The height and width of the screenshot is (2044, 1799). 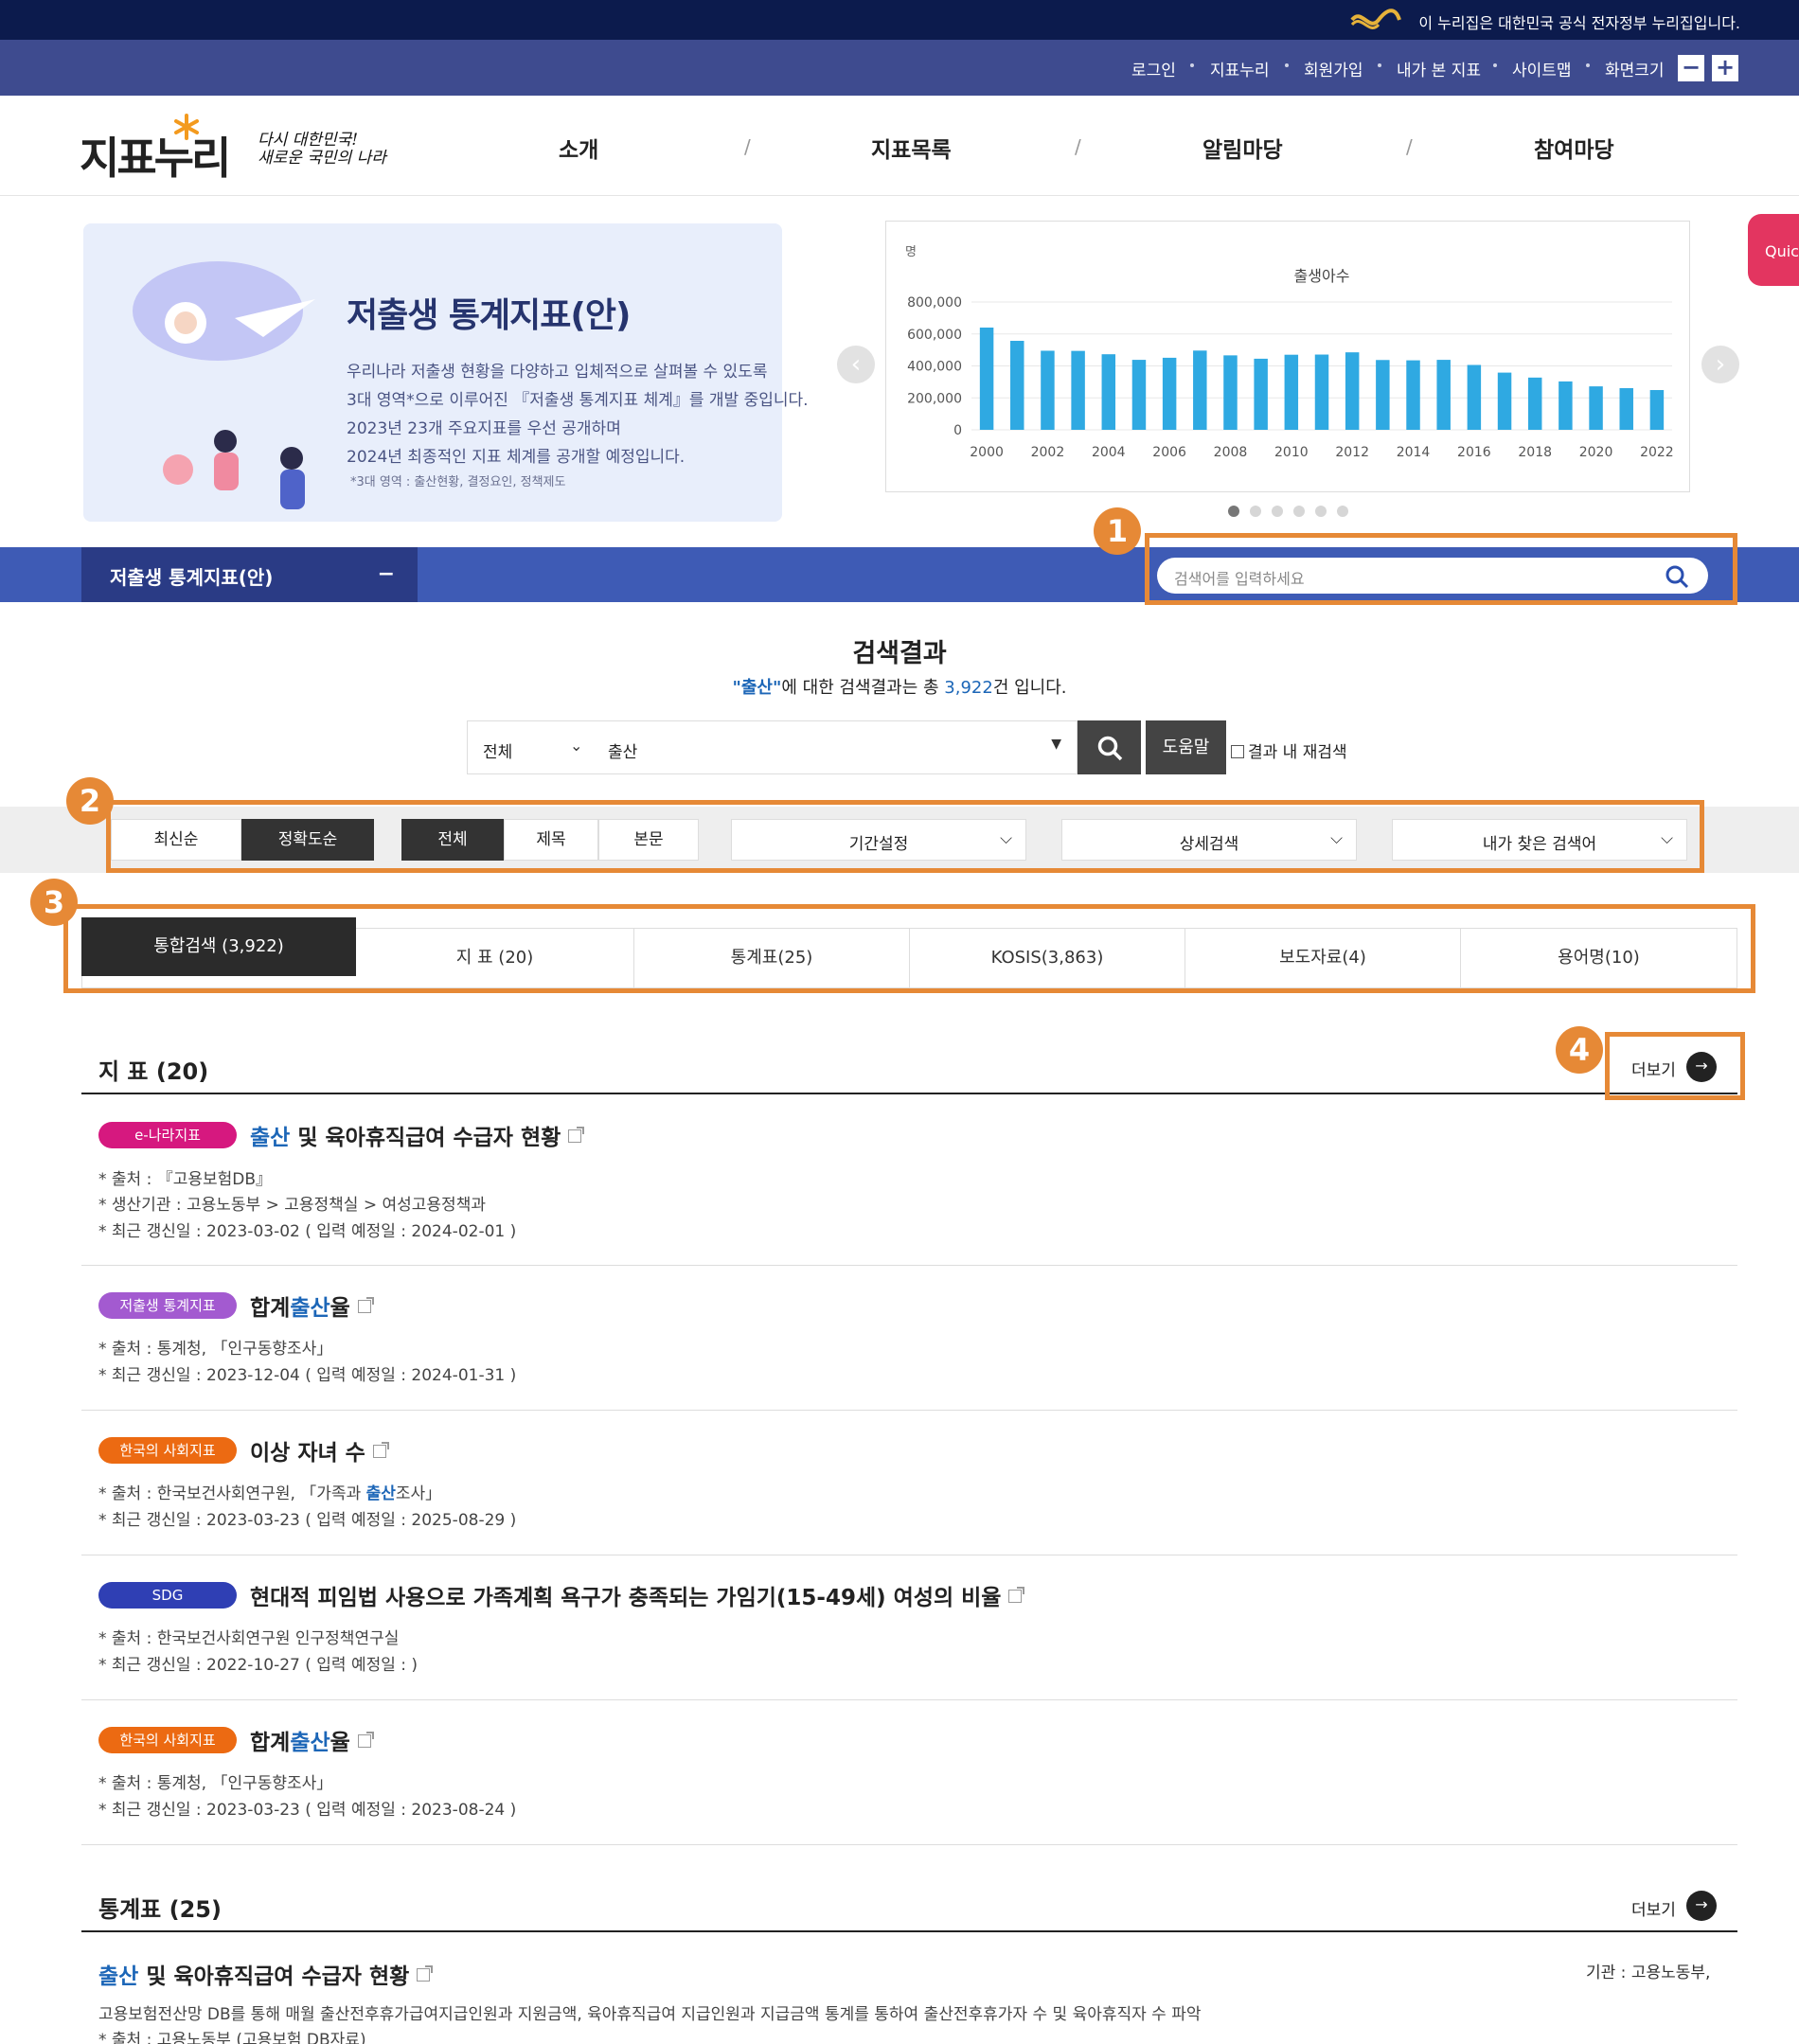 I want to click on login-link: 로그인, so click(x=1153, y=68).